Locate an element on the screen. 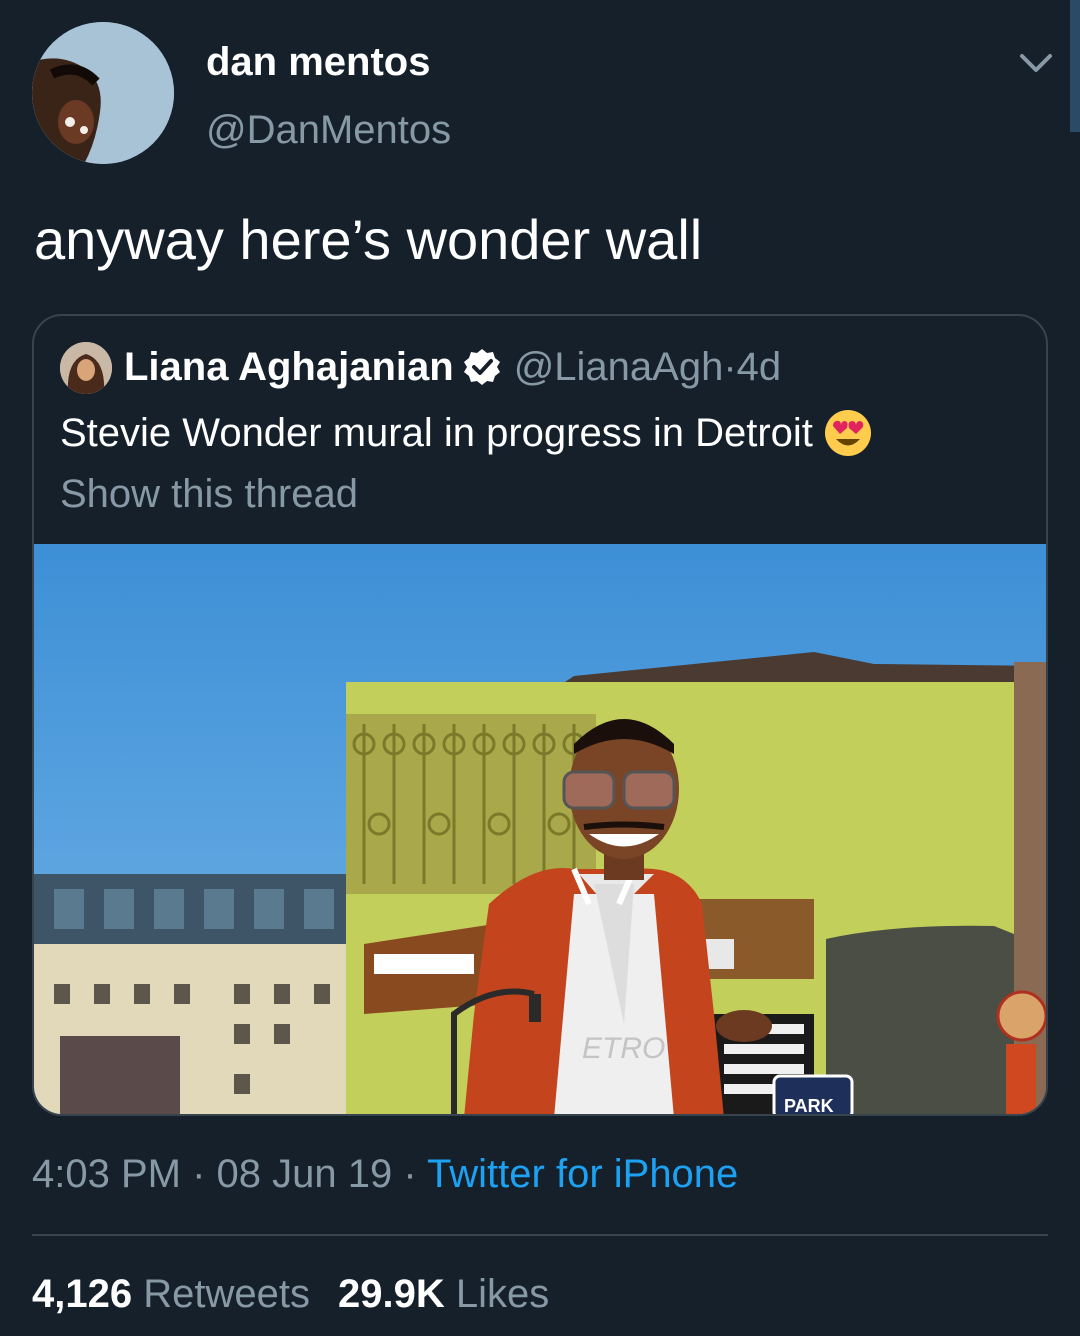 The height and width of the screenshot is (1336, 1080). quoted-author-handle: @LianaAgh is located at coordinates (619, 367).